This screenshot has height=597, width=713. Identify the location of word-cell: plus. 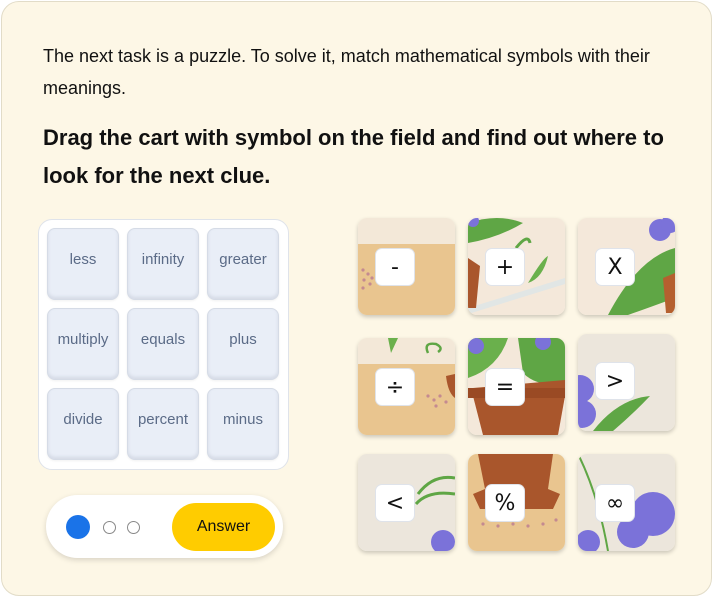
(243, 344).